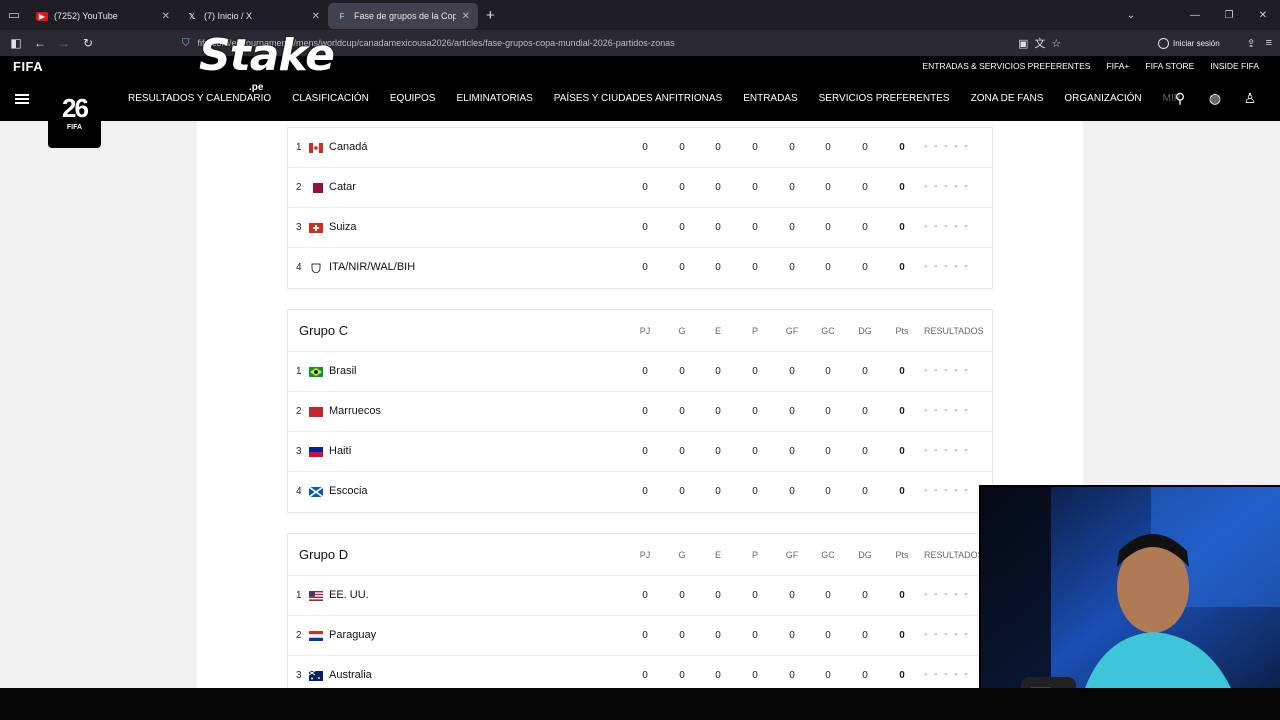 Image resolution: width=1280 pixels, height=720 pixels. I want to click on toplink-fifa-plus: FIFA+, so click(1117, 66).